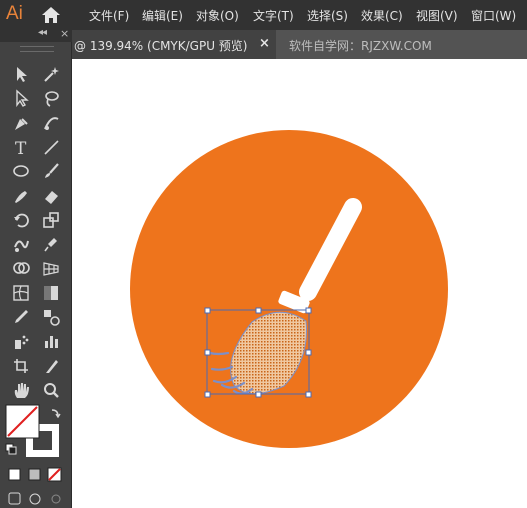  Describe the element at coordinates (51, 341) in the screenshot. I see `column-graph-icon` at that location.